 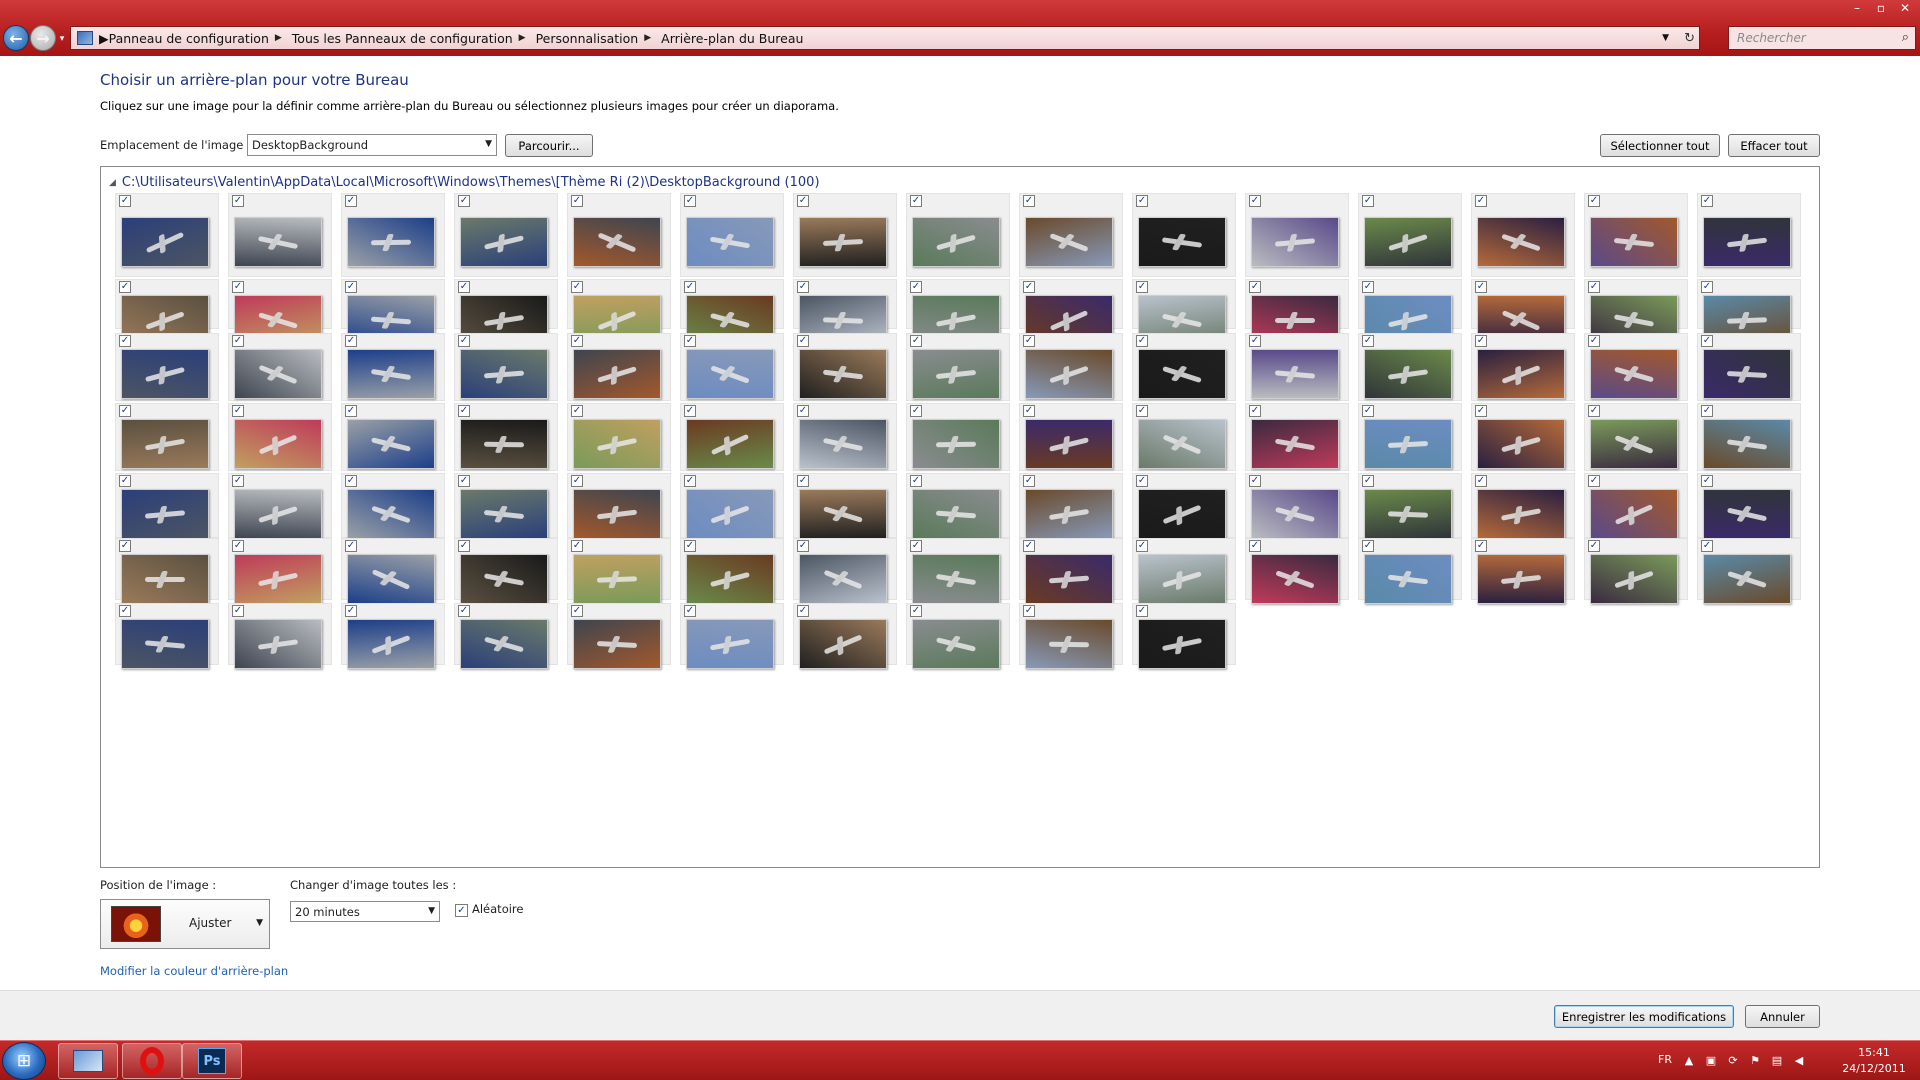 What do you see at coordinates (112, 183) in the screenshot?
I see `collapse-triangle-icon: ◢` at bounding box center [112, 183].